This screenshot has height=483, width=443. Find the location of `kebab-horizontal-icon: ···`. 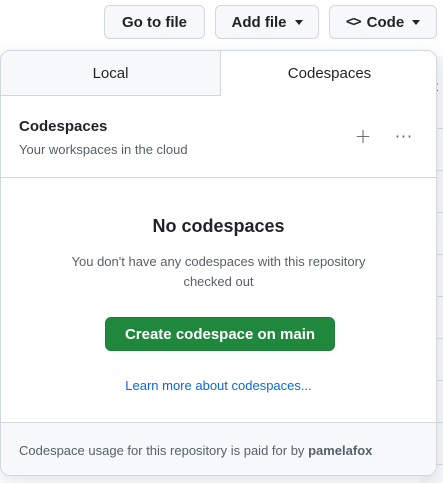

kebab-horizontal-icon: ··· is located at coordinates (404, 136).